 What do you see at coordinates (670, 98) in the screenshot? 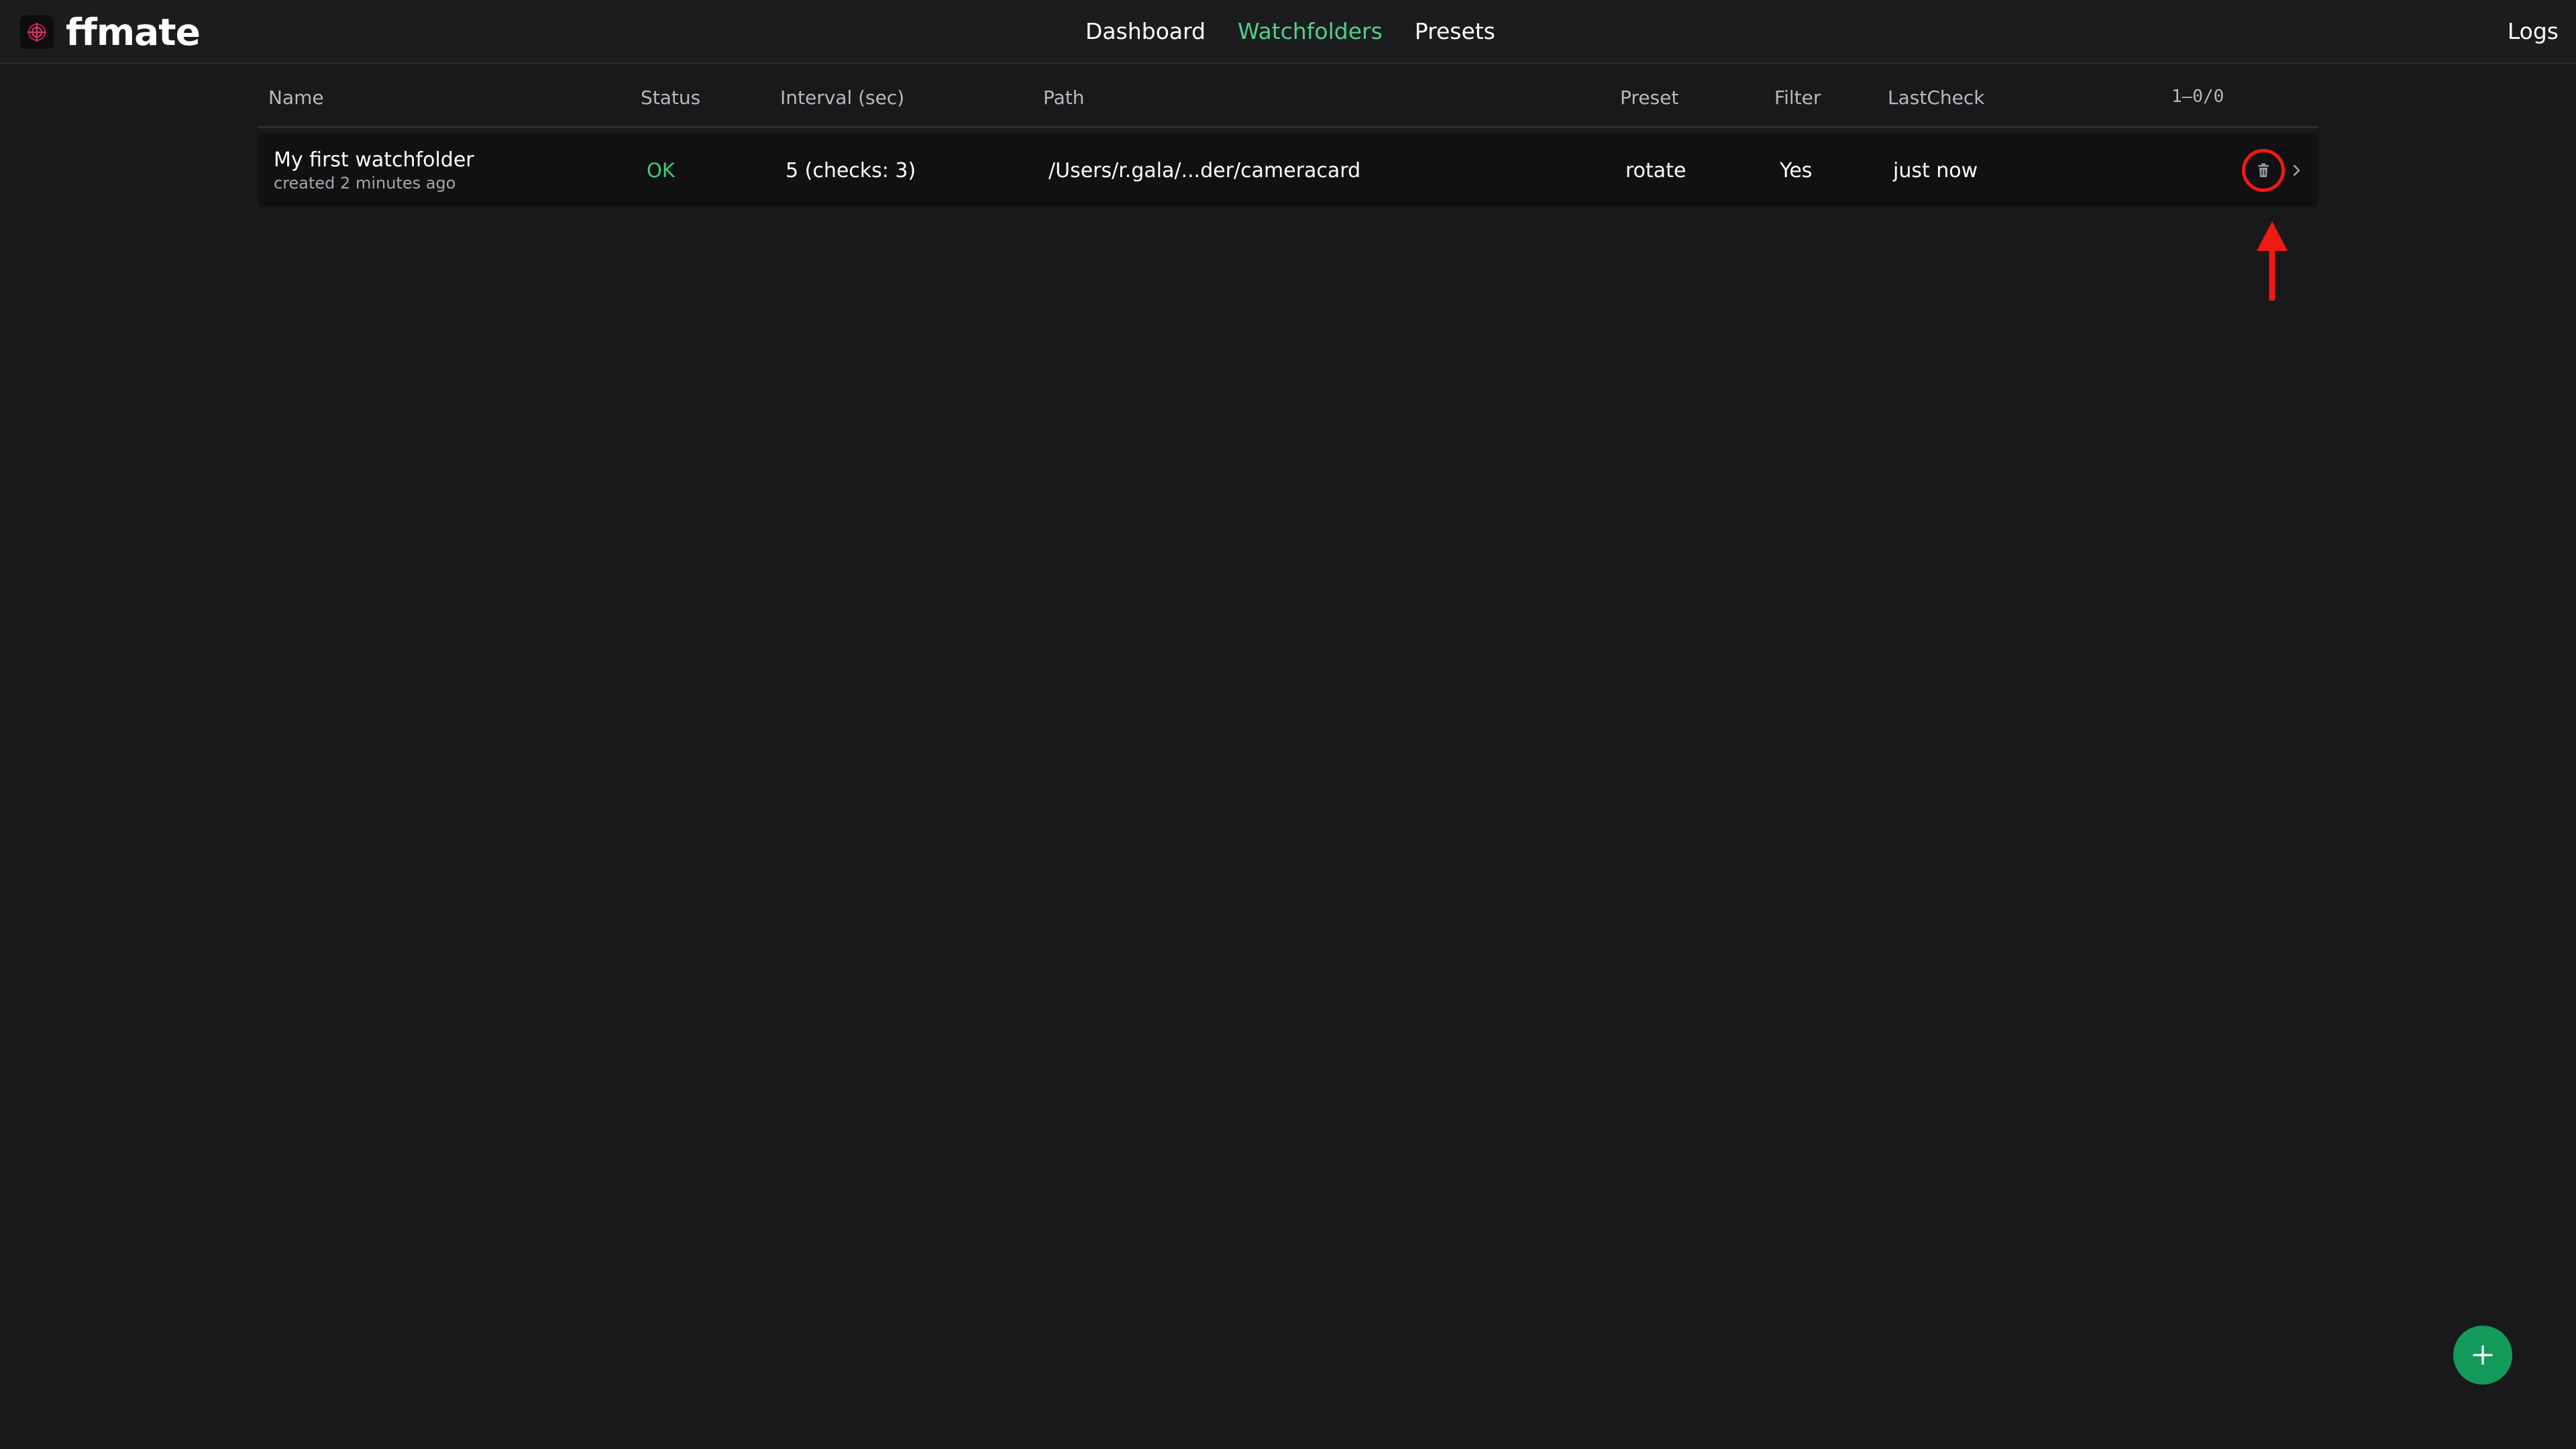
I see `column-header-status: Status` at bounding box center [670, 98].